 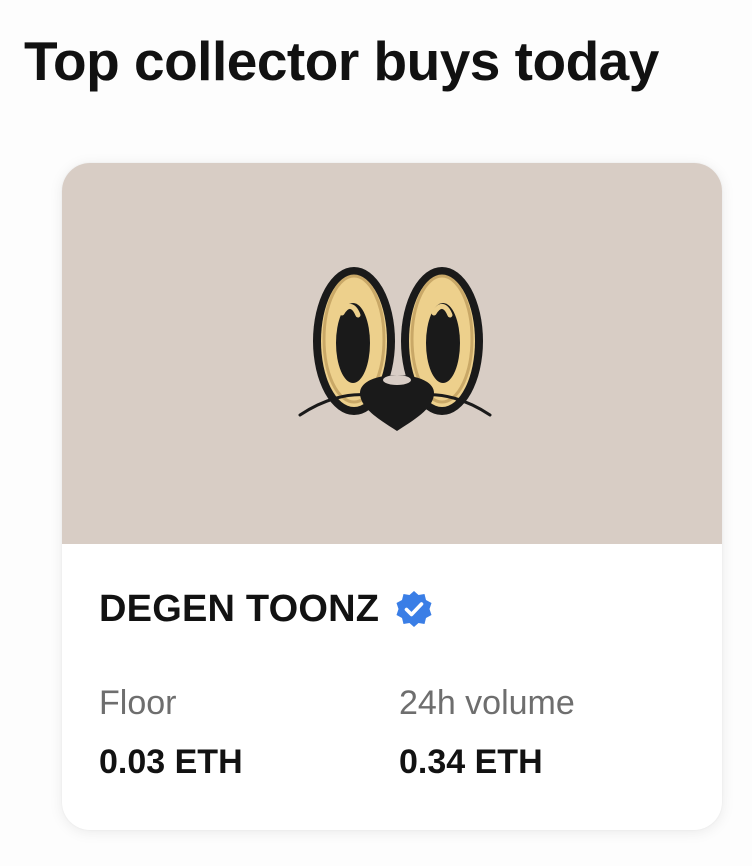 What do you see at coordinates (138, 703) in the screenshot?
I see `floor-label: Floor` at bounding box center [138, 703].